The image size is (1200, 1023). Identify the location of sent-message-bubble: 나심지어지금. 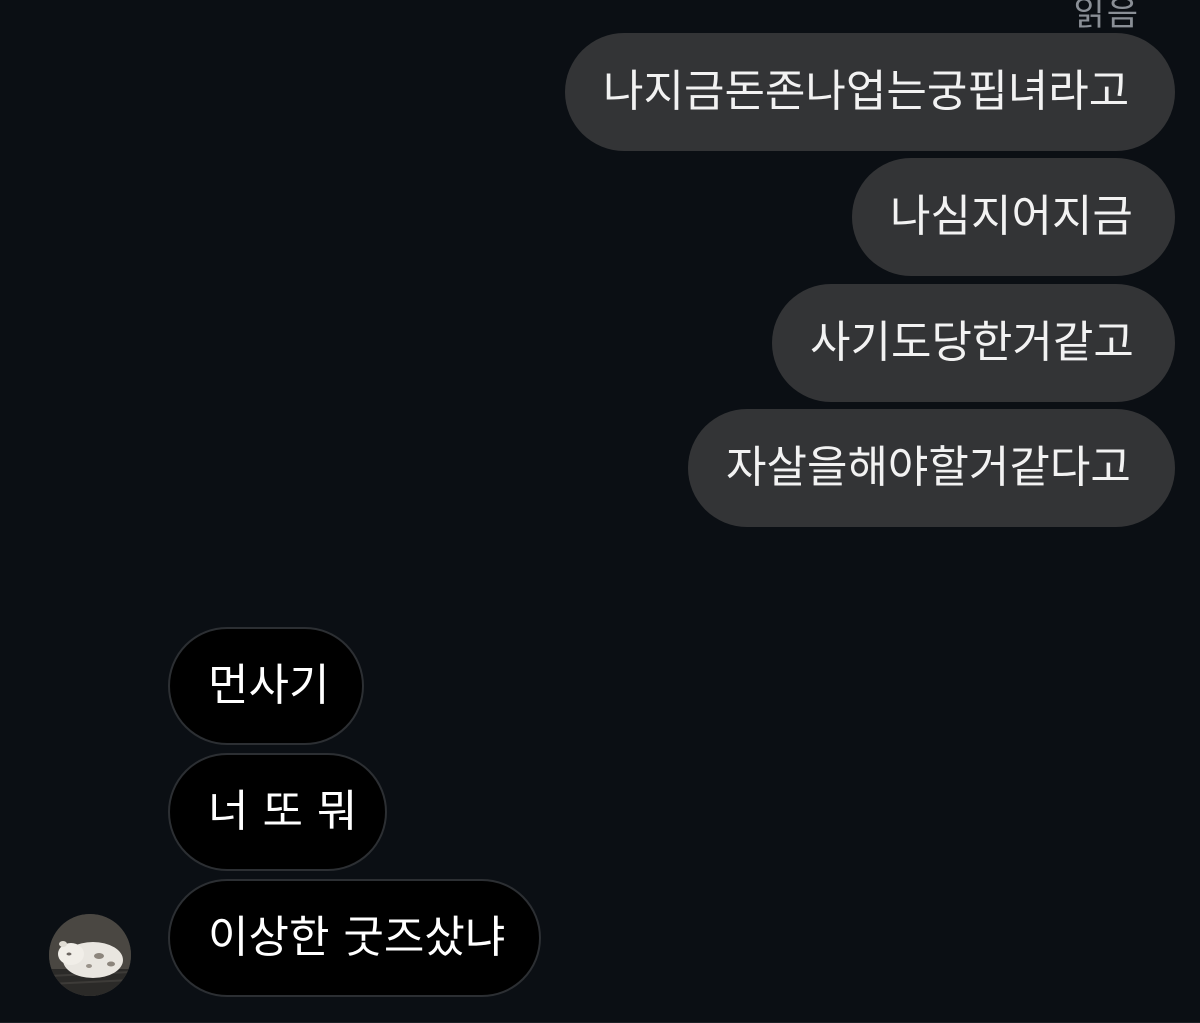
(1013, 217).